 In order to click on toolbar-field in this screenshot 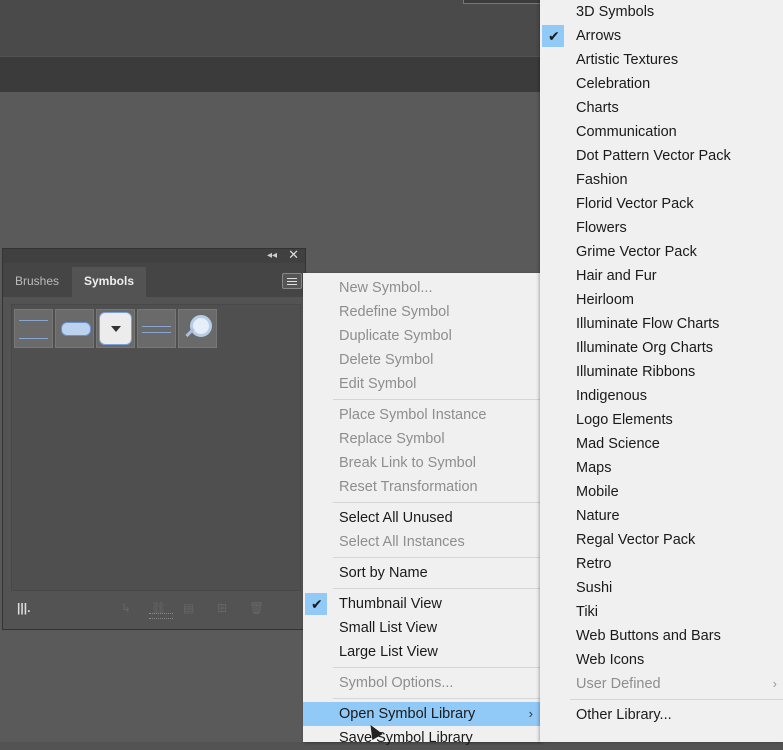, I will do `click(504, 2)`.